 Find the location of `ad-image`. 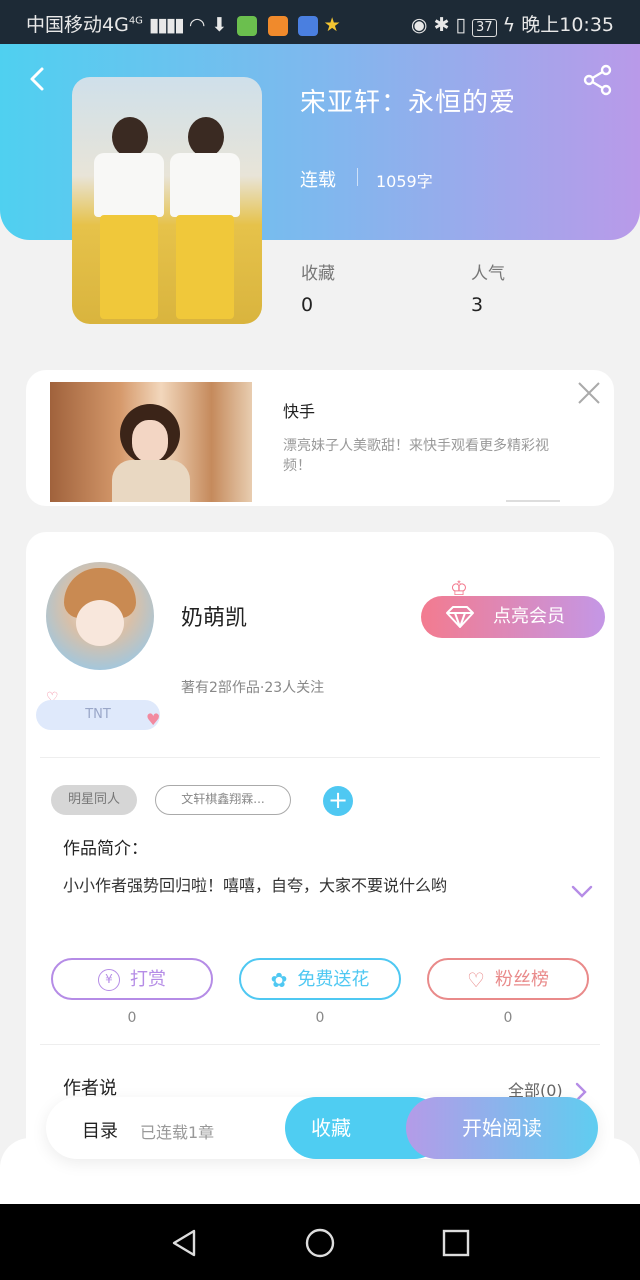

ad-image is located at coordinates (151, 442).